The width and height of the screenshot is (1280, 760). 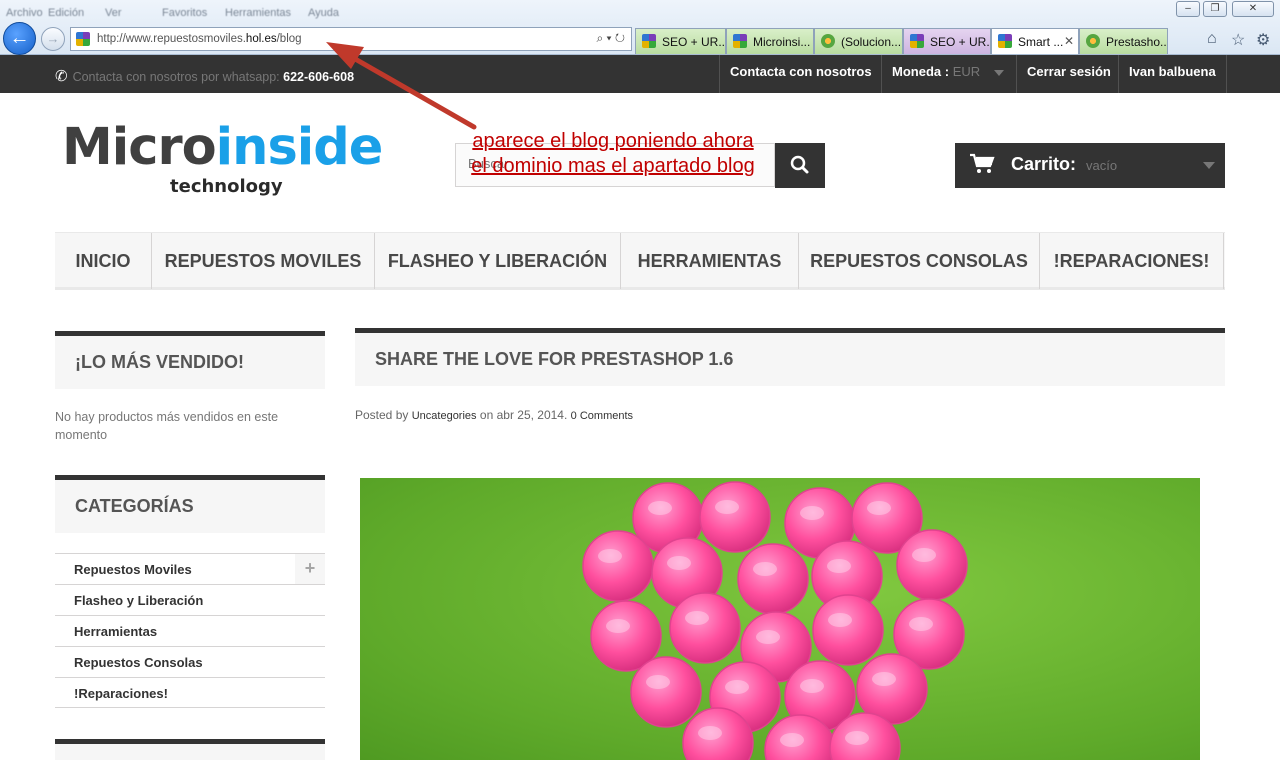 I want to click on user-account-link: Ivan balbuena, so click(x=1172, y=74).